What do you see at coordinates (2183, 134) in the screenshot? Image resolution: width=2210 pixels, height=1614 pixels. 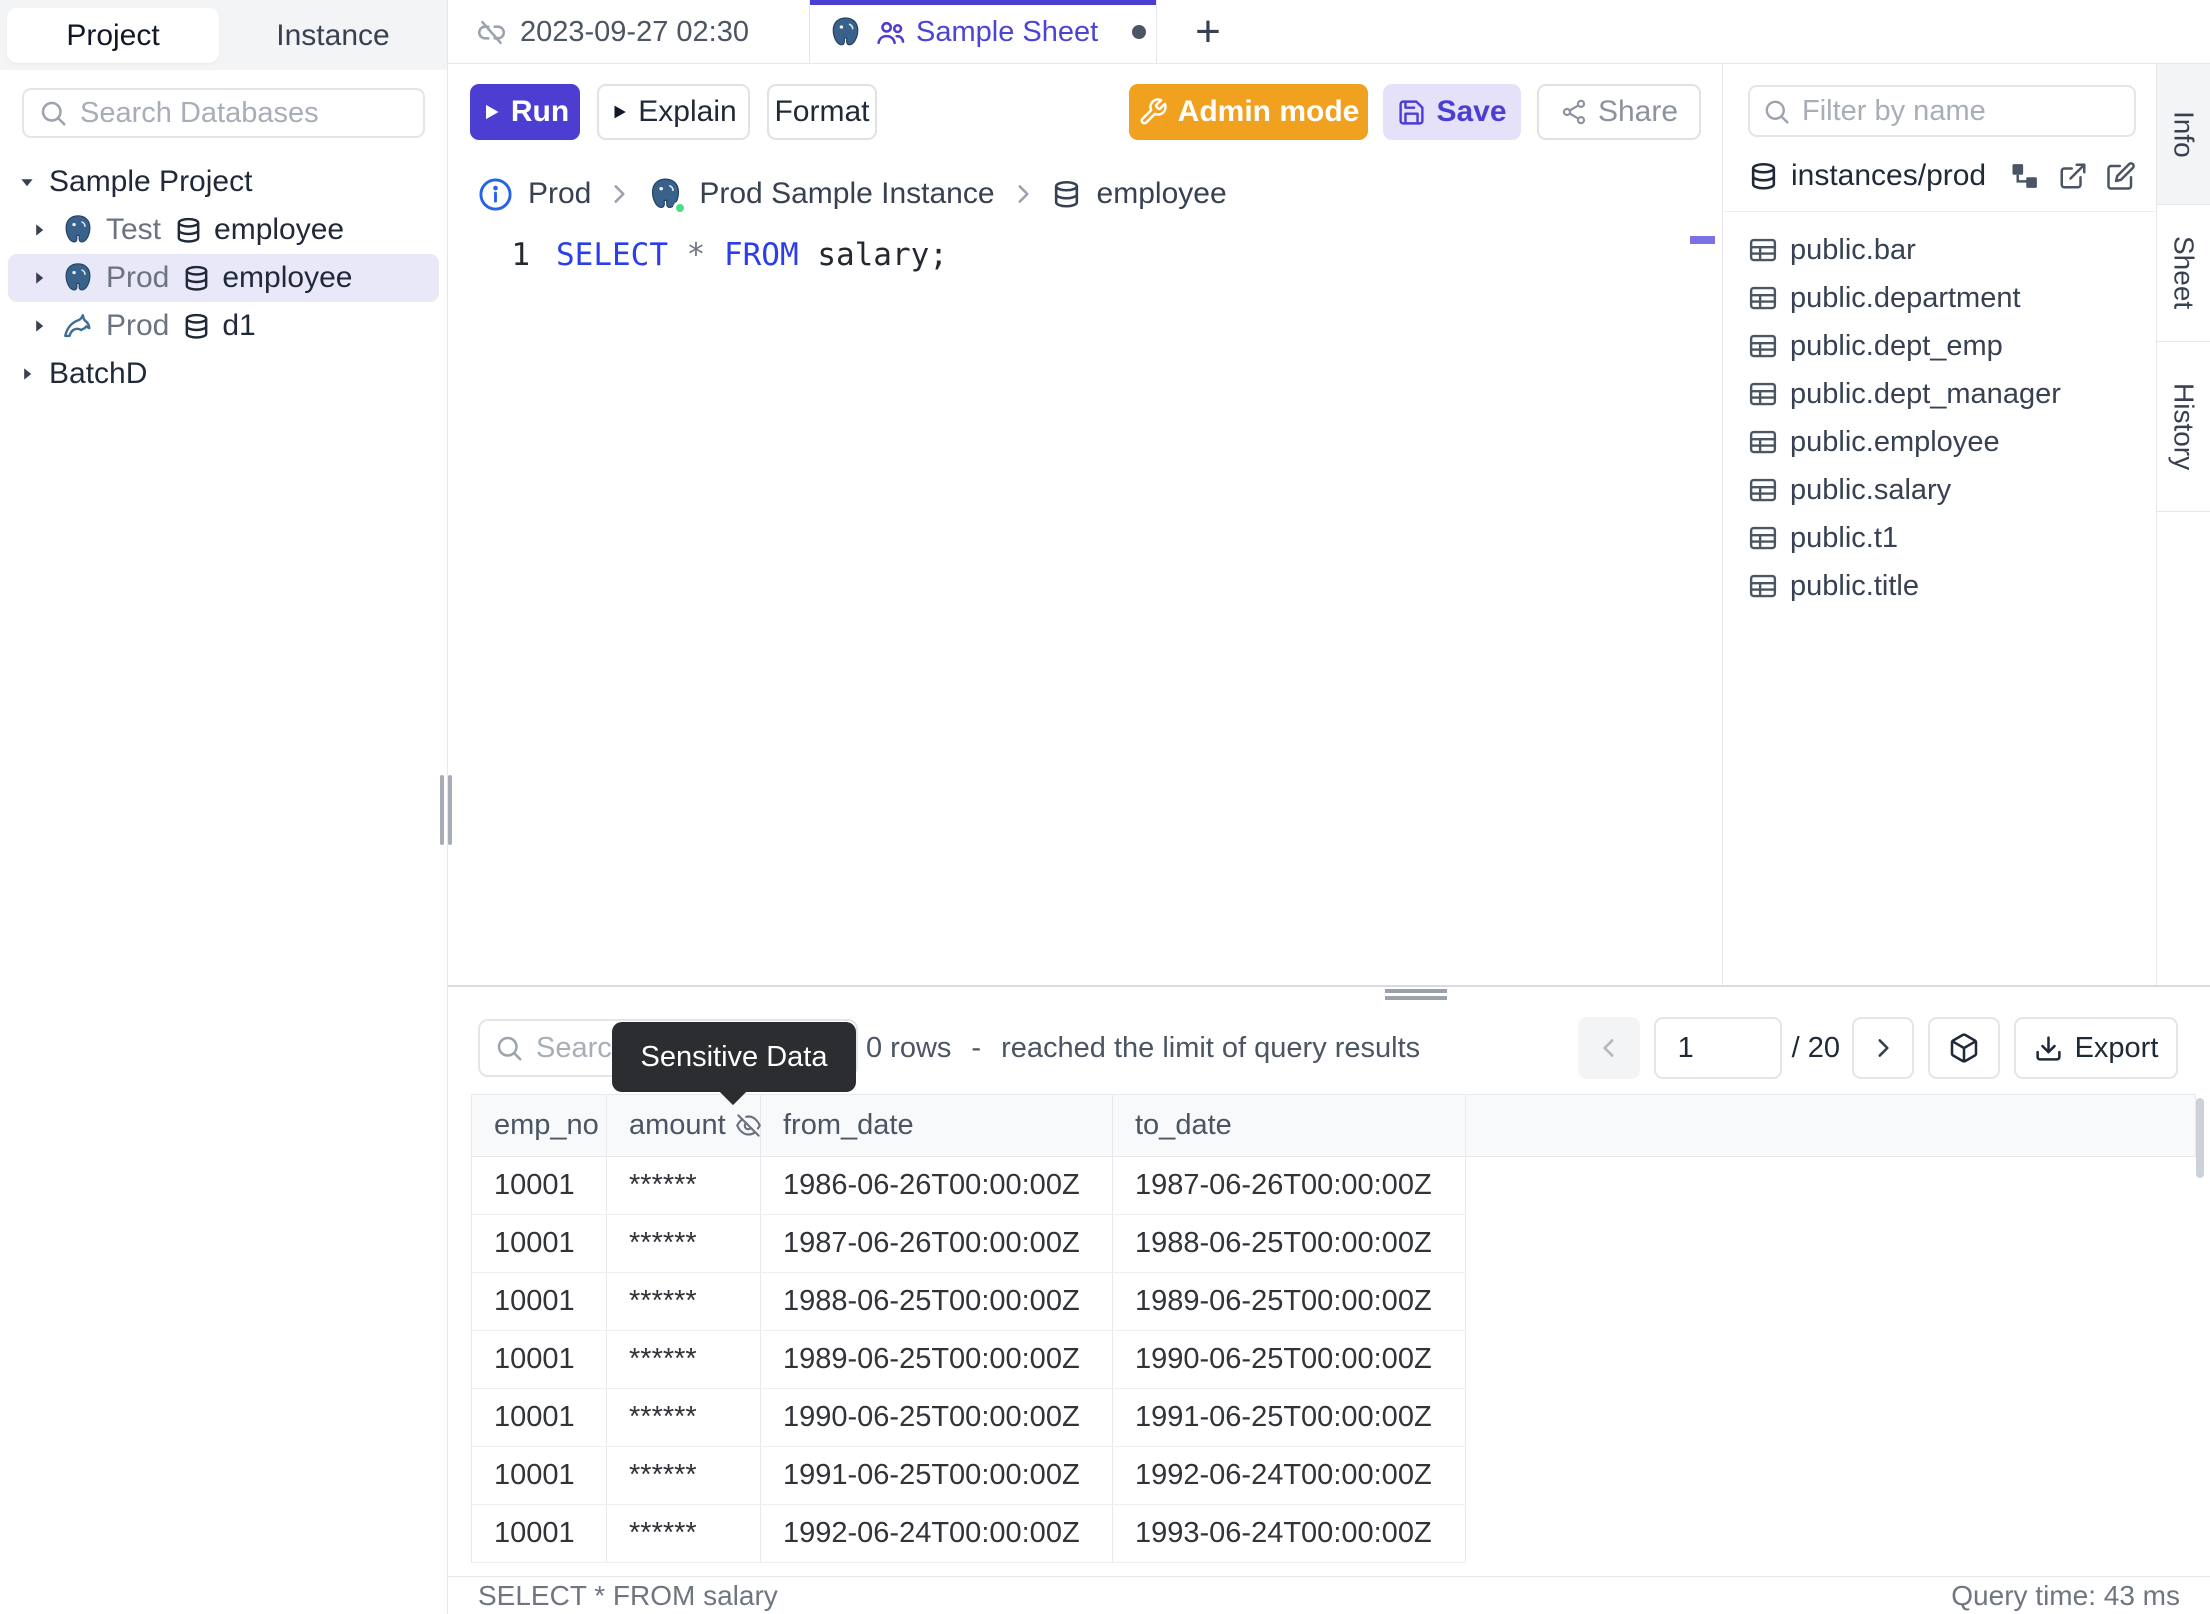 I see `tab-info: Info` at bounding box center [2183, 134].